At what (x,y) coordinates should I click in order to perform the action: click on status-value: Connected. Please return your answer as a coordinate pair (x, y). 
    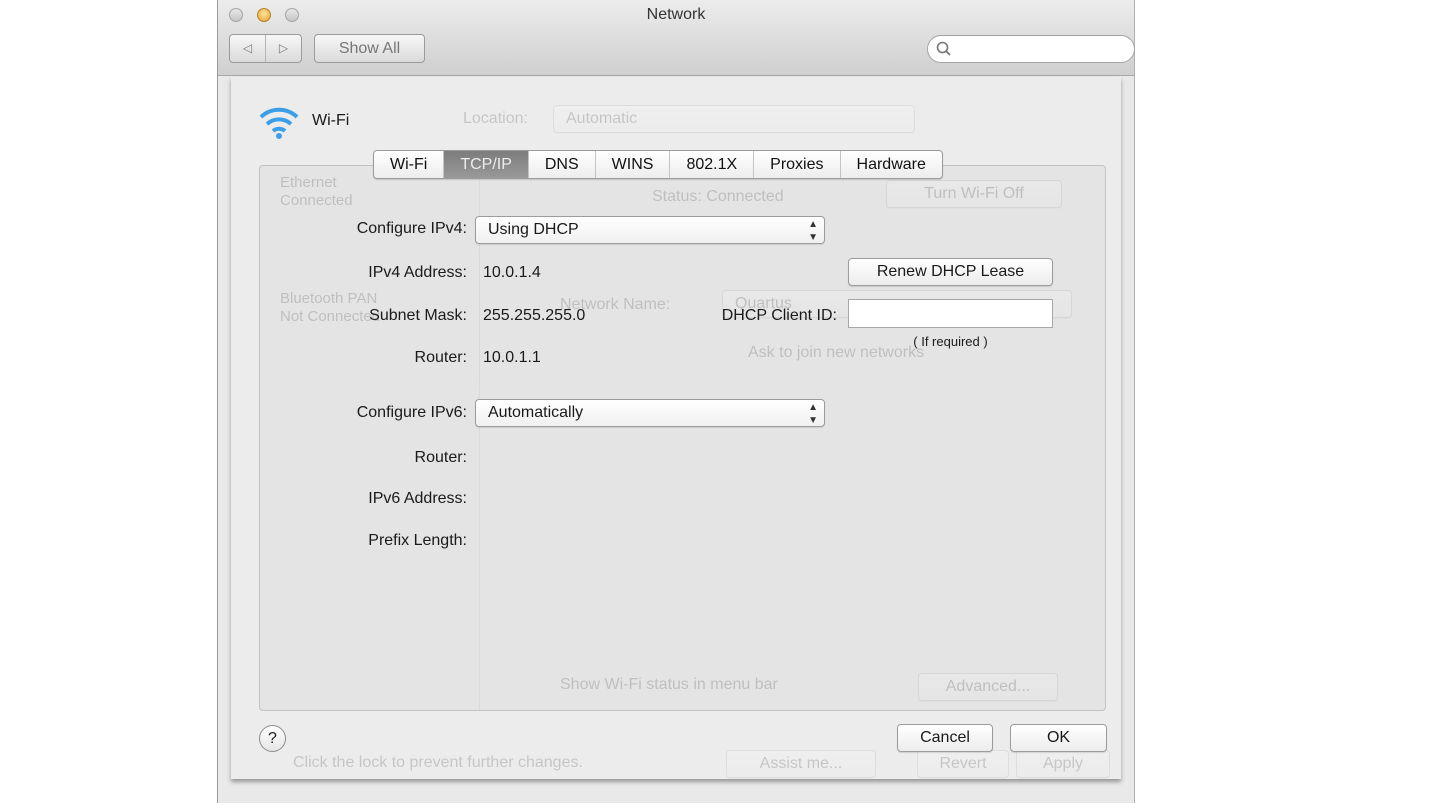
    Looking at the image, I should click on (745, 196).